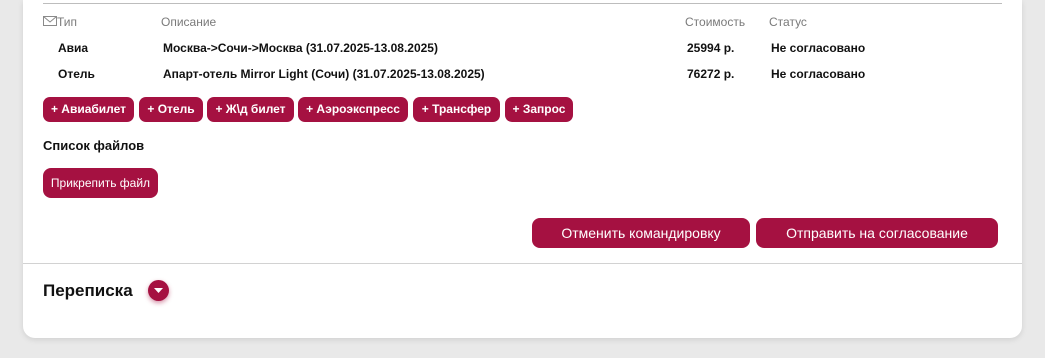 The height and width of the screenshot is (358, 1045). Describe the element at coordinates (711, 74) in the screenshot. I see `row-cost: 76272 р.` at that location.